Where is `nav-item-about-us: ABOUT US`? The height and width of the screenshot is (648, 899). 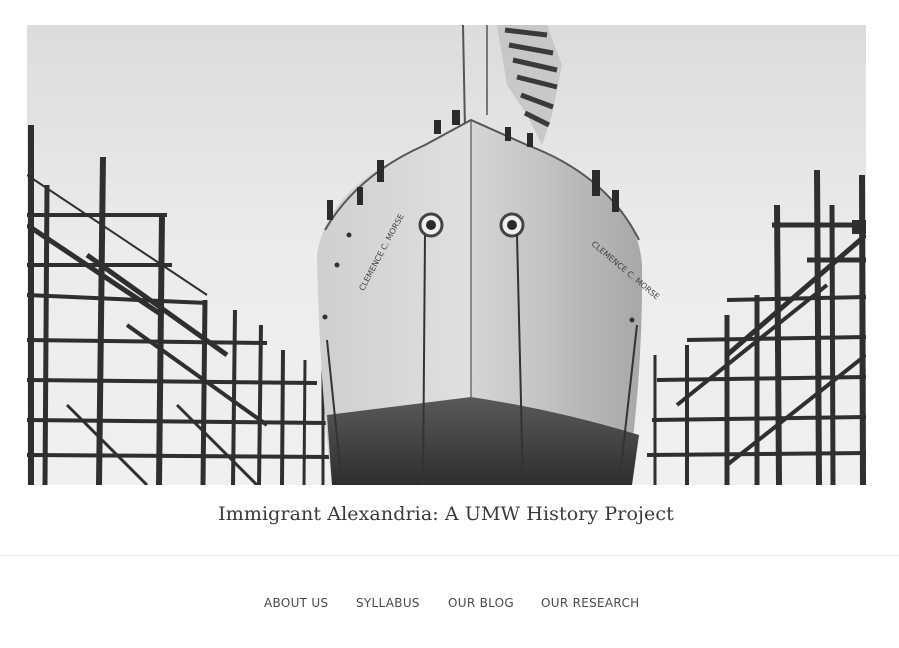 nav-item-about-us: ABOUT US is located at coordinates (296, 603).